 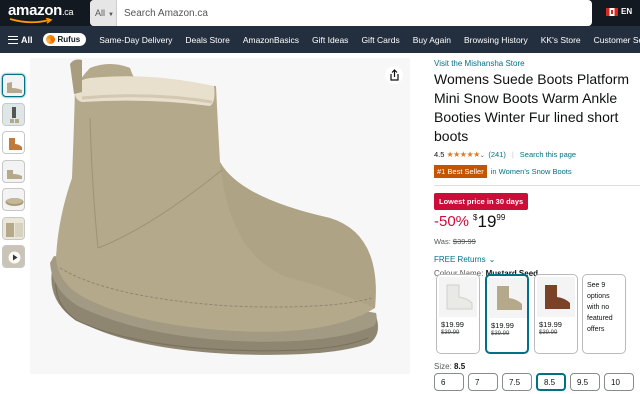 What do you see at coordinates (338, 13) in the screenshot?
I see `search-input` at bounding box center [338, 13].